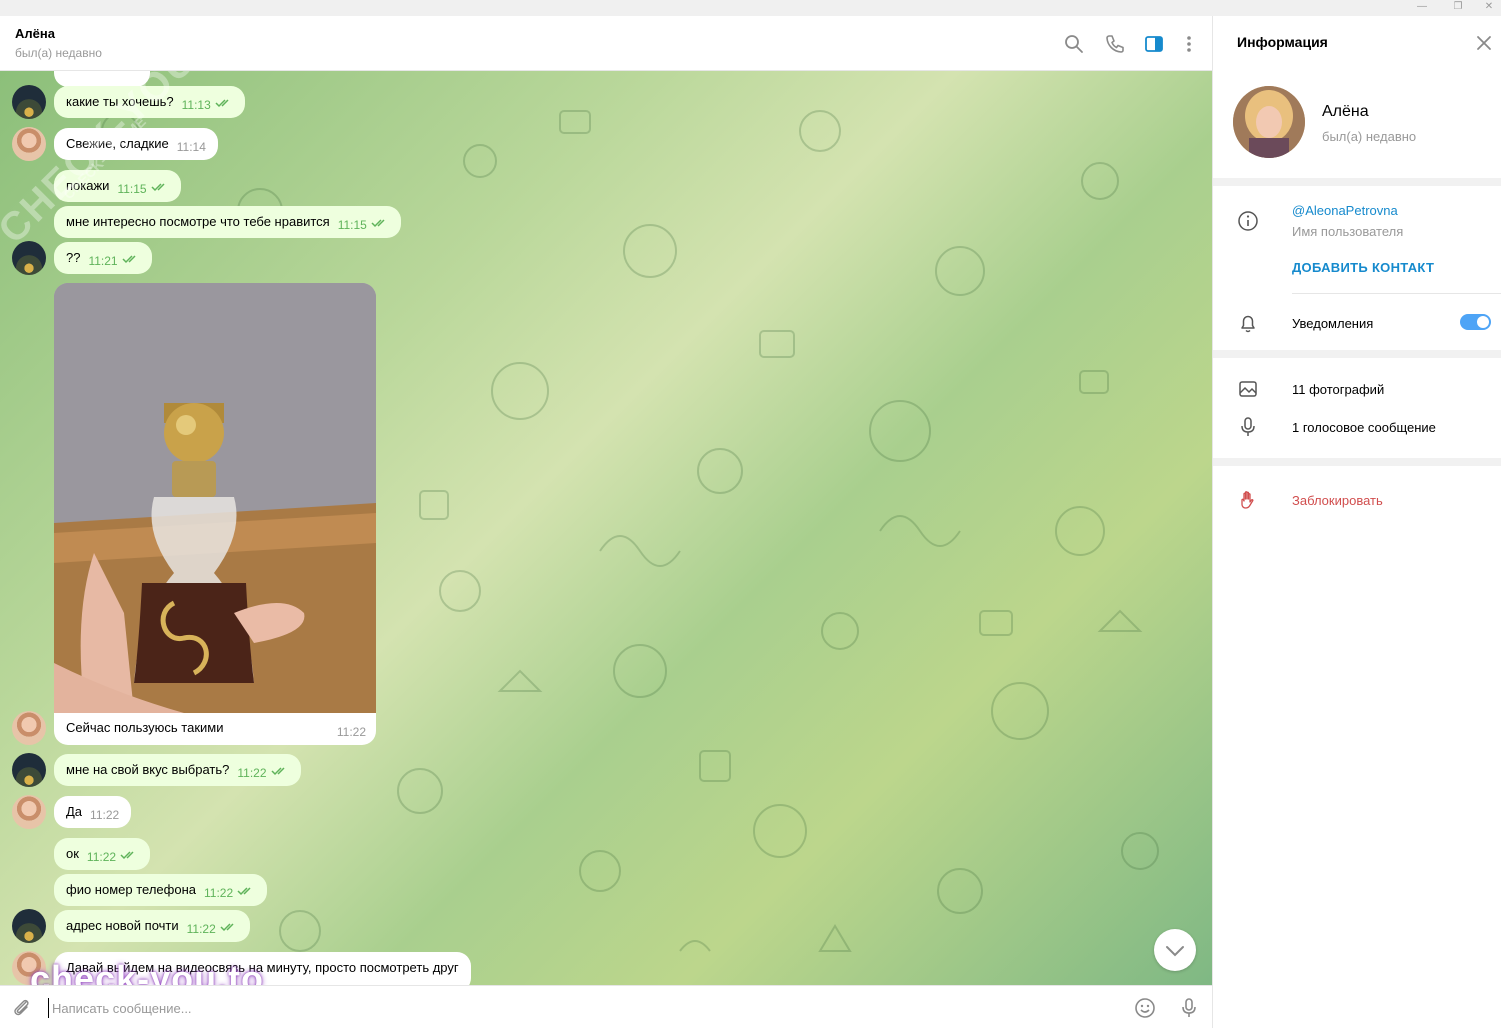 This screenshot has width=1501, height=1028. I want to click on paperclip-icon, so click(22, 1008).